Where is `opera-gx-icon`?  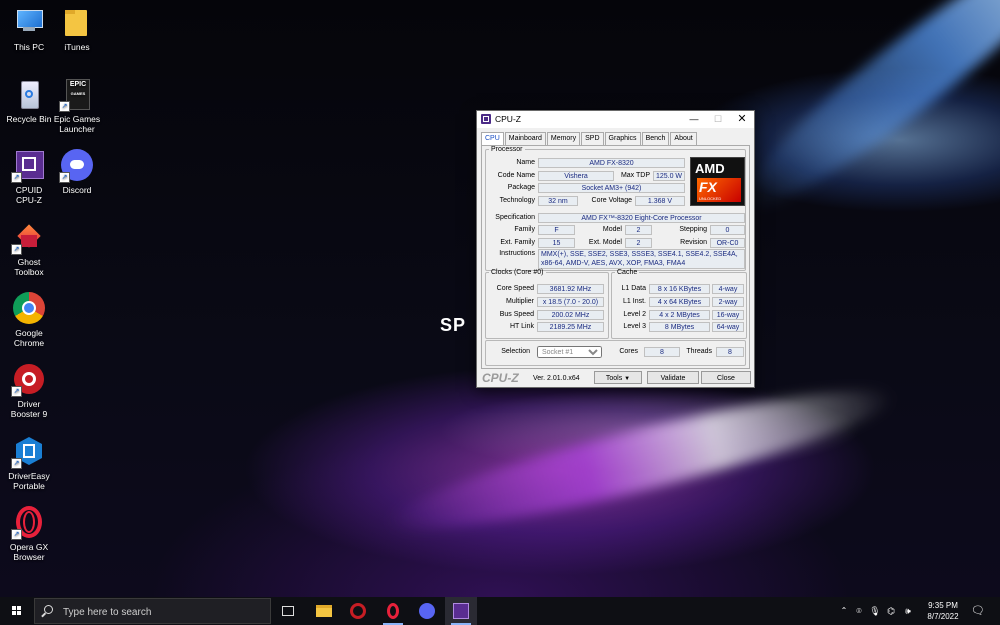 opera-gx-icon is located at coordinates (393, 611).